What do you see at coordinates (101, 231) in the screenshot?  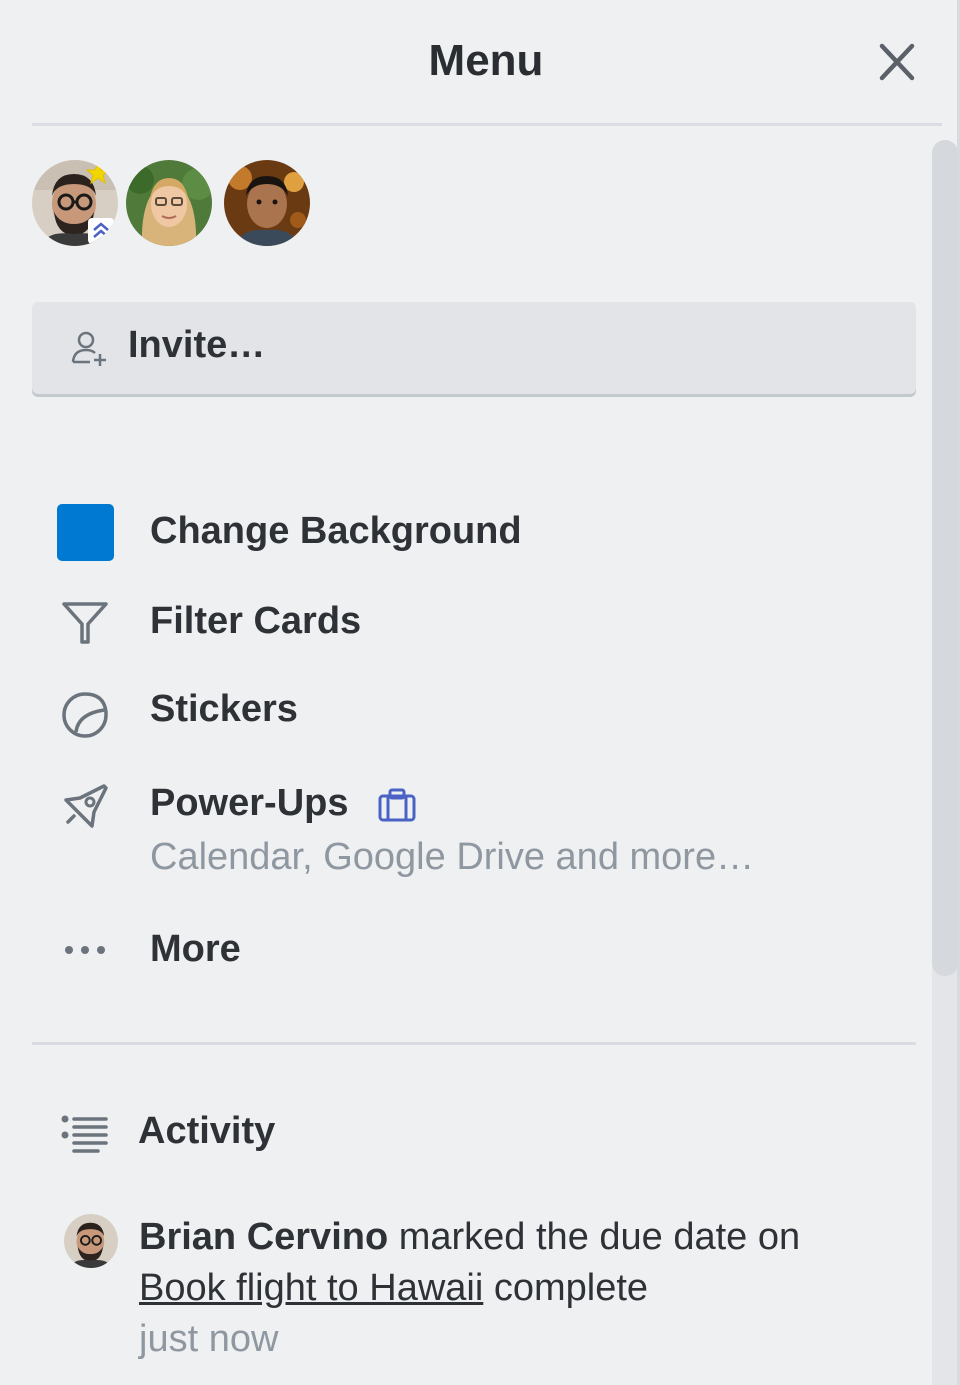 I see `chevrons-up-badge` at bounding box center [101, 231].